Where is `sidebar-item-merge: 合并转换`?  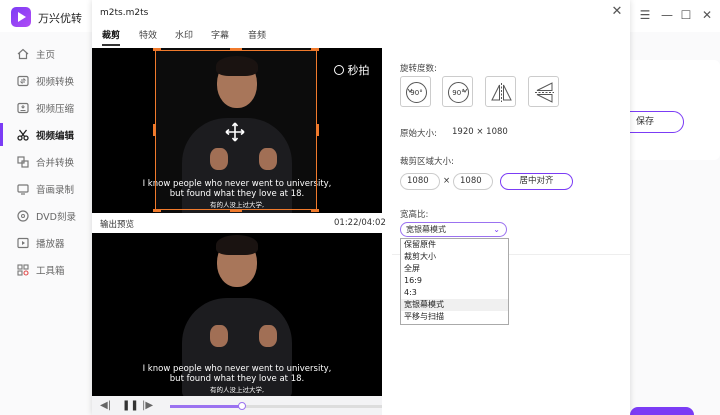
sidebar-item-merge: 合并转换 is located at coordinates (46, 161).